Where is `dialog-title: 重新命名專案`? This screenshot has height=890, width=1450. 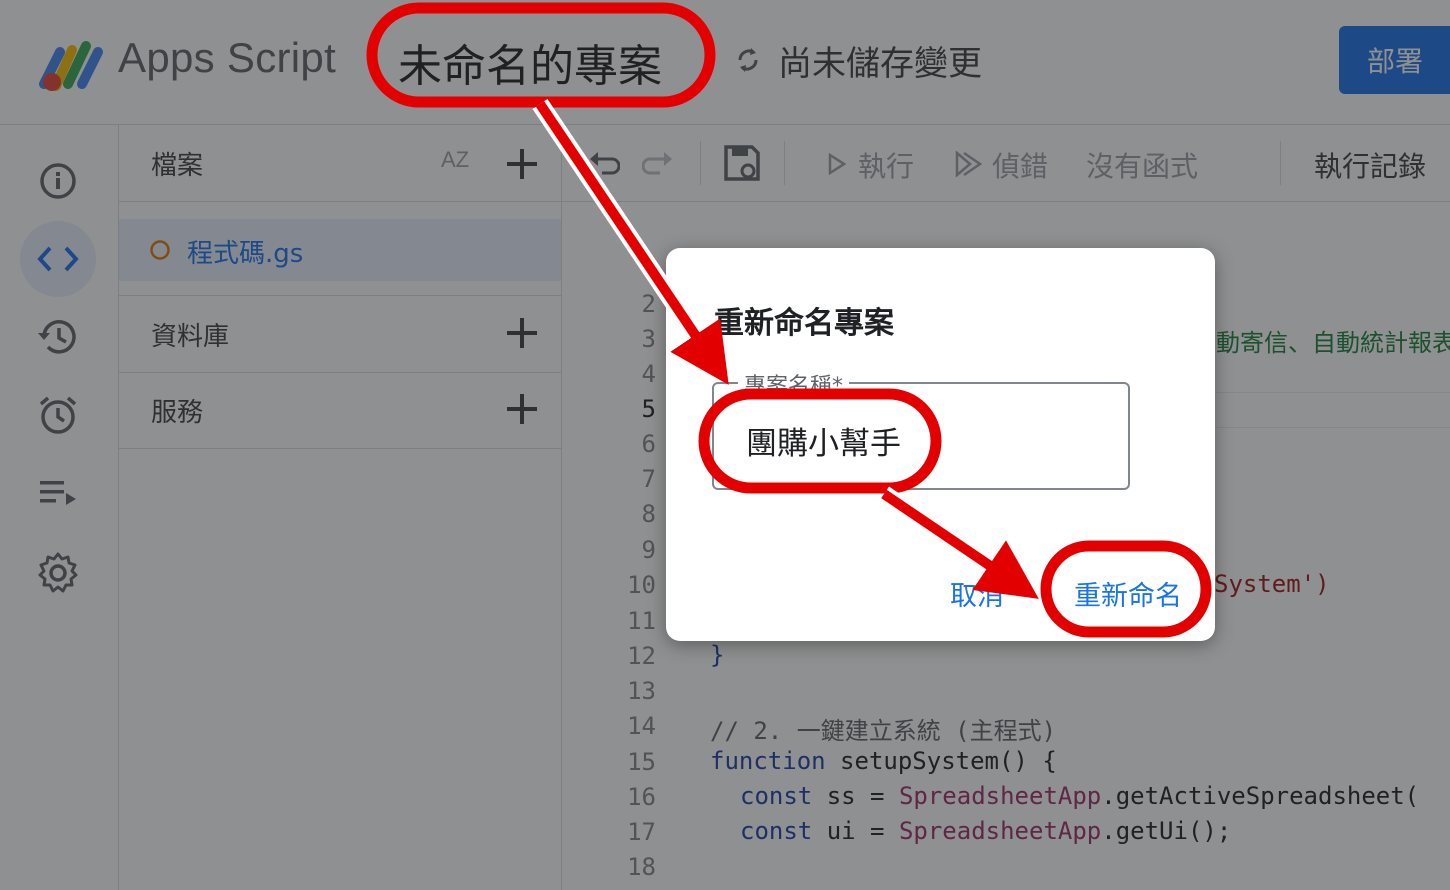 dialog-title: 重新命名專案 is located at coordinates (804, 323).